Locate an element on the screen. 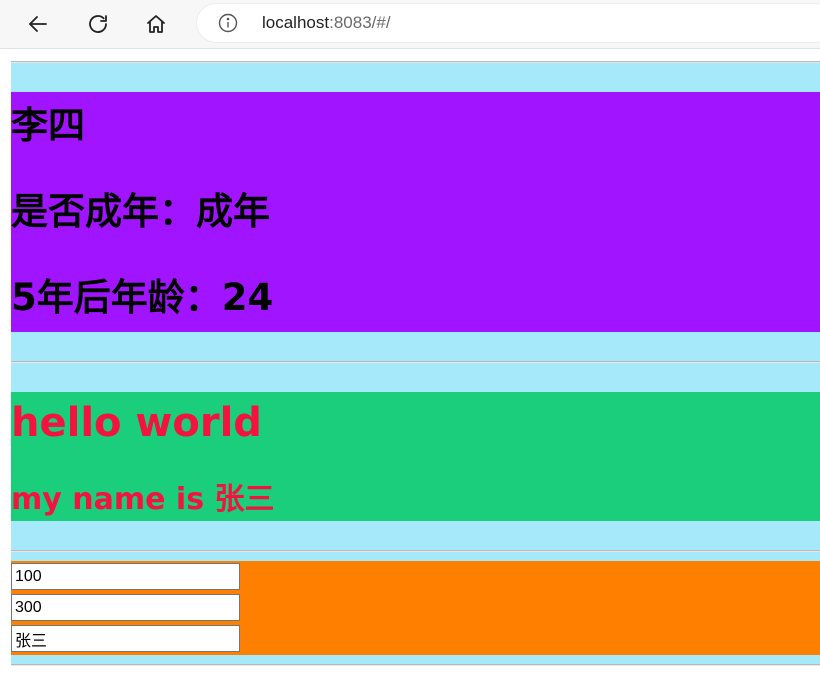 Image resolution: width=820 pixels, height=695 pixels. reload-button is located at coordinates (98, 24).